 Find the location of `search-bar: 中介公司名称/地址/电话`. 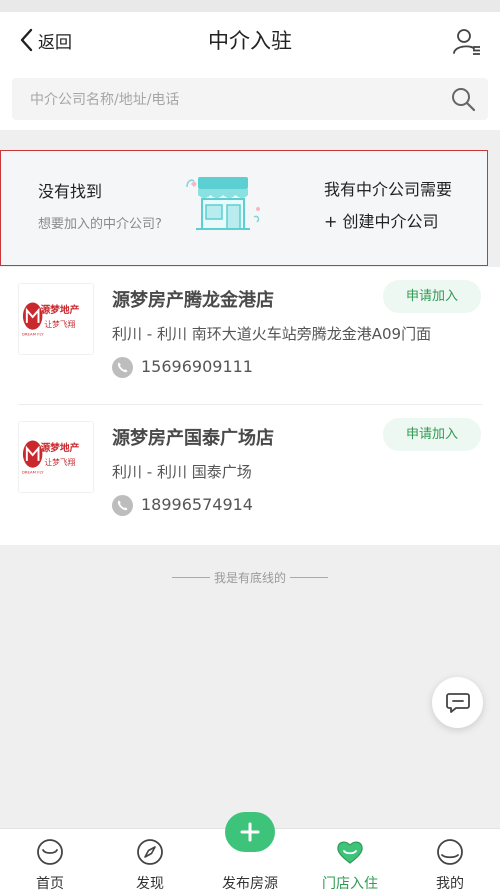

search-bar: 中介公司名称/地址/电话 is located at coordinates (250, 99).